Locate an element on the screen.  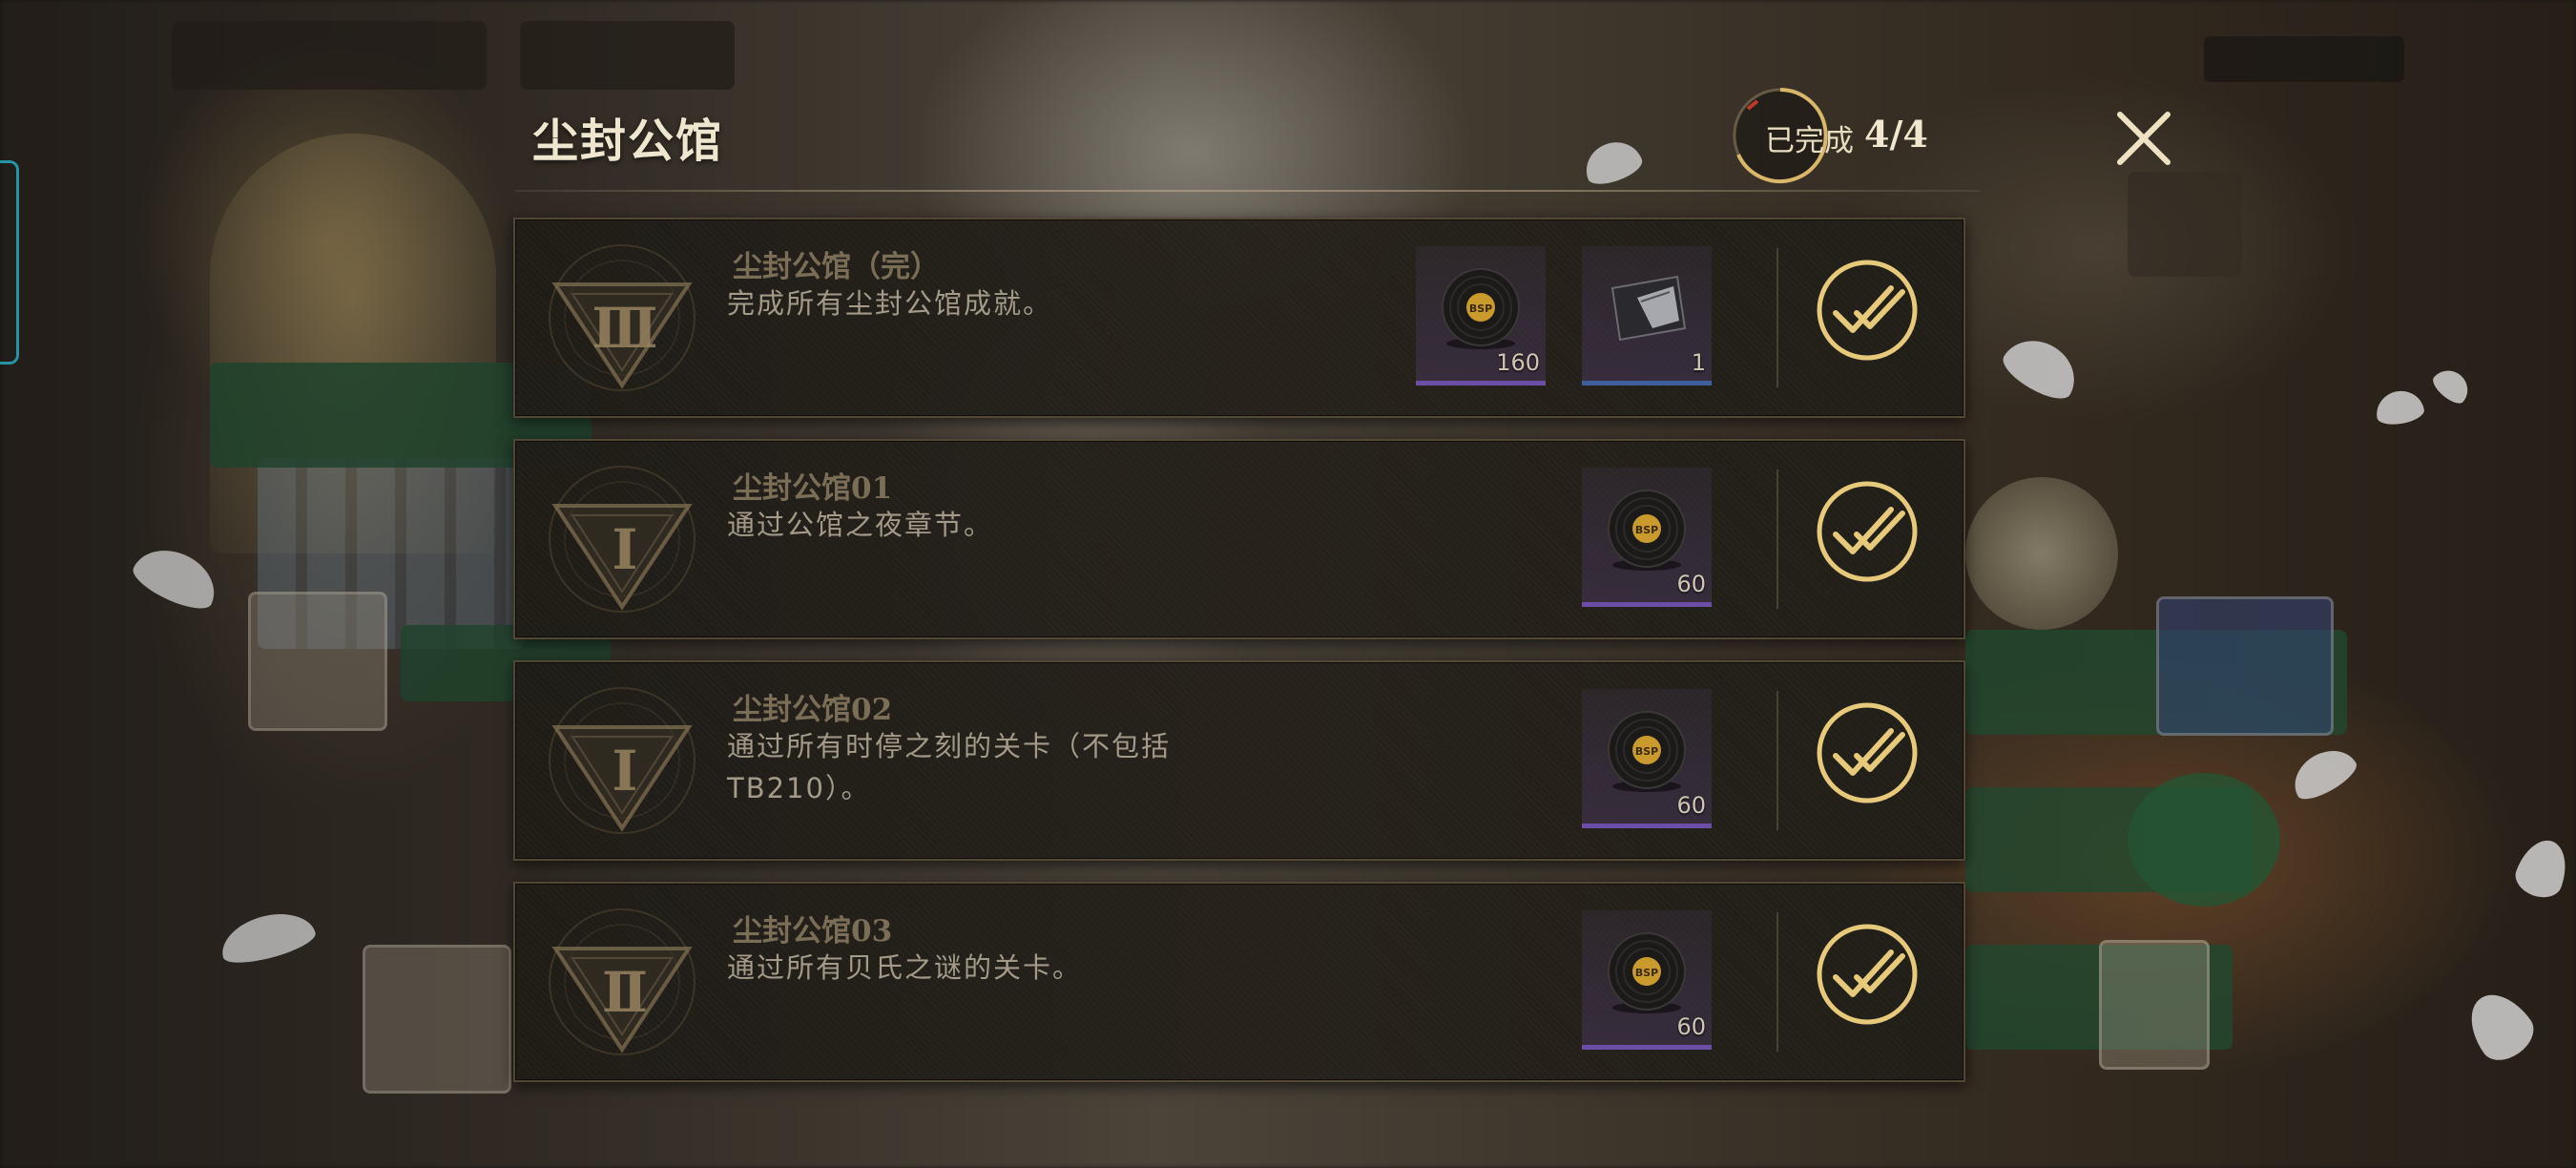
achievement-row: III 尘封公馆（完） 完成所有尘封公馆成就。 BSP 160 1 is located at coordinates (1239, 318).